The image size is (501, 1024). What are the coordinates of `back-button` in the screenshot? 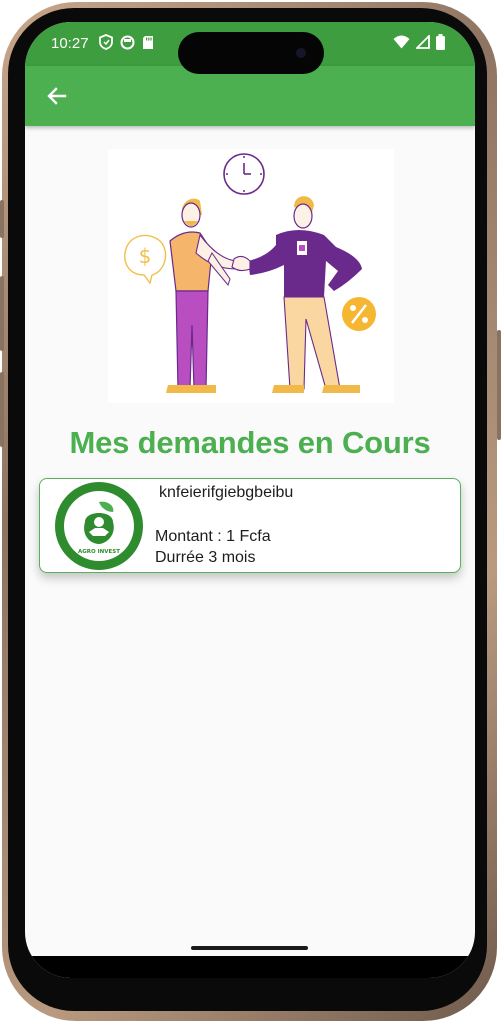 It's located at (57, 96).